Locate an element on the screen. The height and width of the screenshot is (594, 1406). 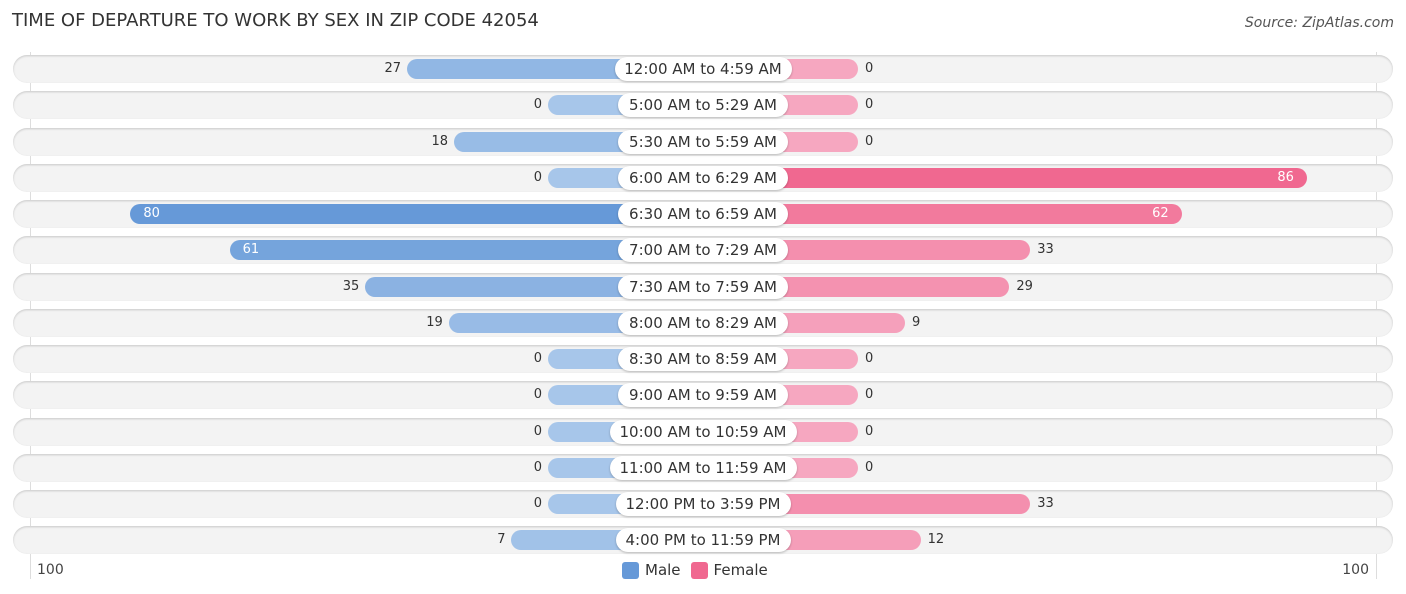
source-label: Source: ZipAtlas.com is located at coordinates (1319, 23).